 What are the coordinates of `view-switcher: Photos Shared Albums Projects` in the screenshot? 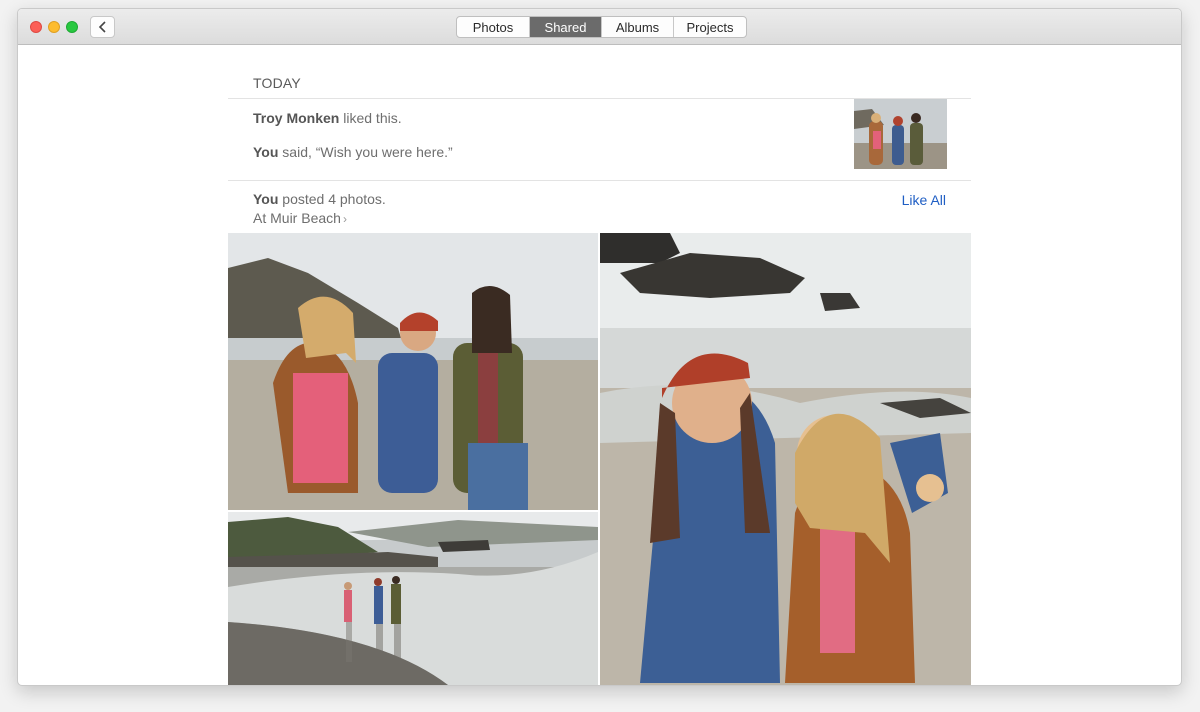 It's located at (601, 27).